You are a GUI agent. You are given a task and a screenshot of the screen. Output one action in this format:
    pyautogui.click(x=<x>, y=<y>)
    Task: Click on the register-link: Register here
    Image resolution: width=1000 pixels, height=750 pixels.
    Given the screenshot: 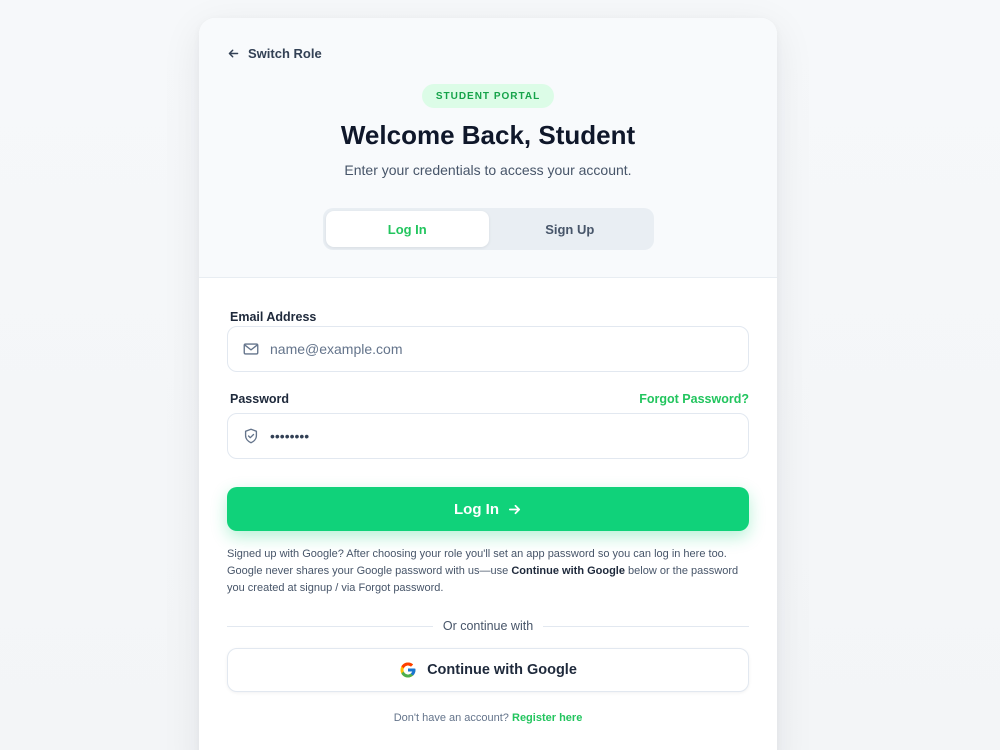 What is the action you would take?
    pyautogui.click(x=547, y=718)
    